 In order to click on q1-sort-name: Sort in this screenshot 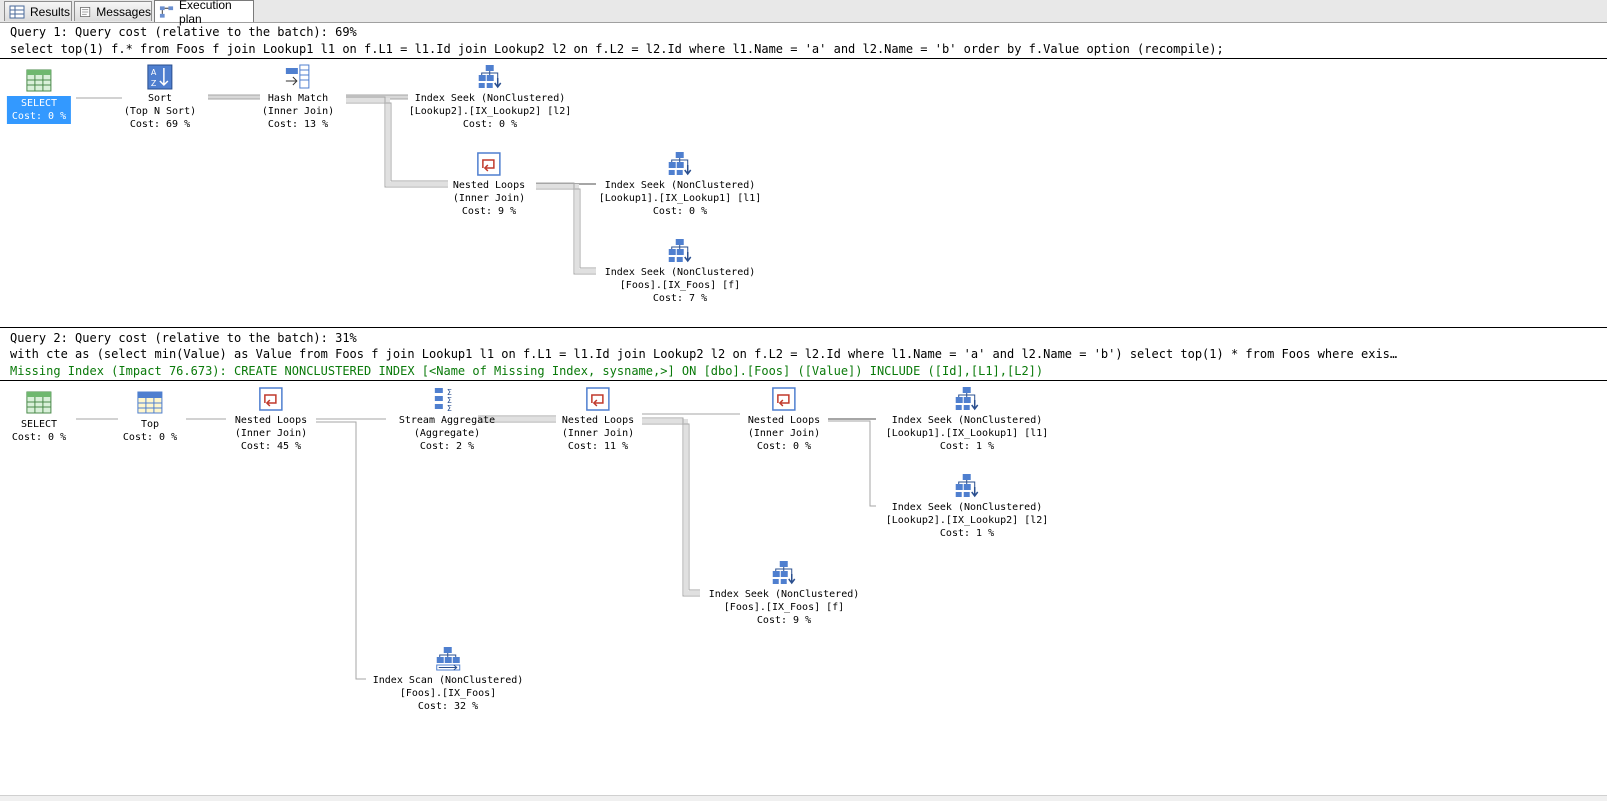, I will do `click(160, 98)`.